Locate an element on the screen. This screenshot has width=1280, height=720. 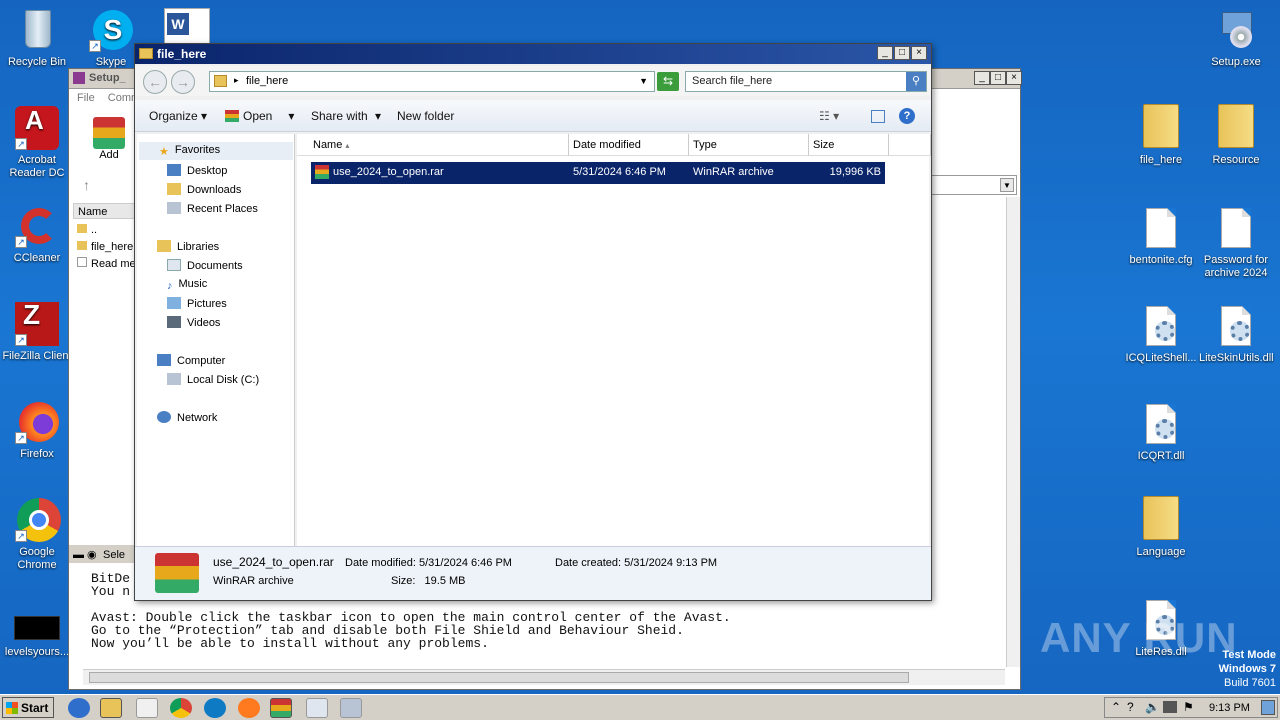
refresh-button: ⇆ is located at coordinates (668, 81).